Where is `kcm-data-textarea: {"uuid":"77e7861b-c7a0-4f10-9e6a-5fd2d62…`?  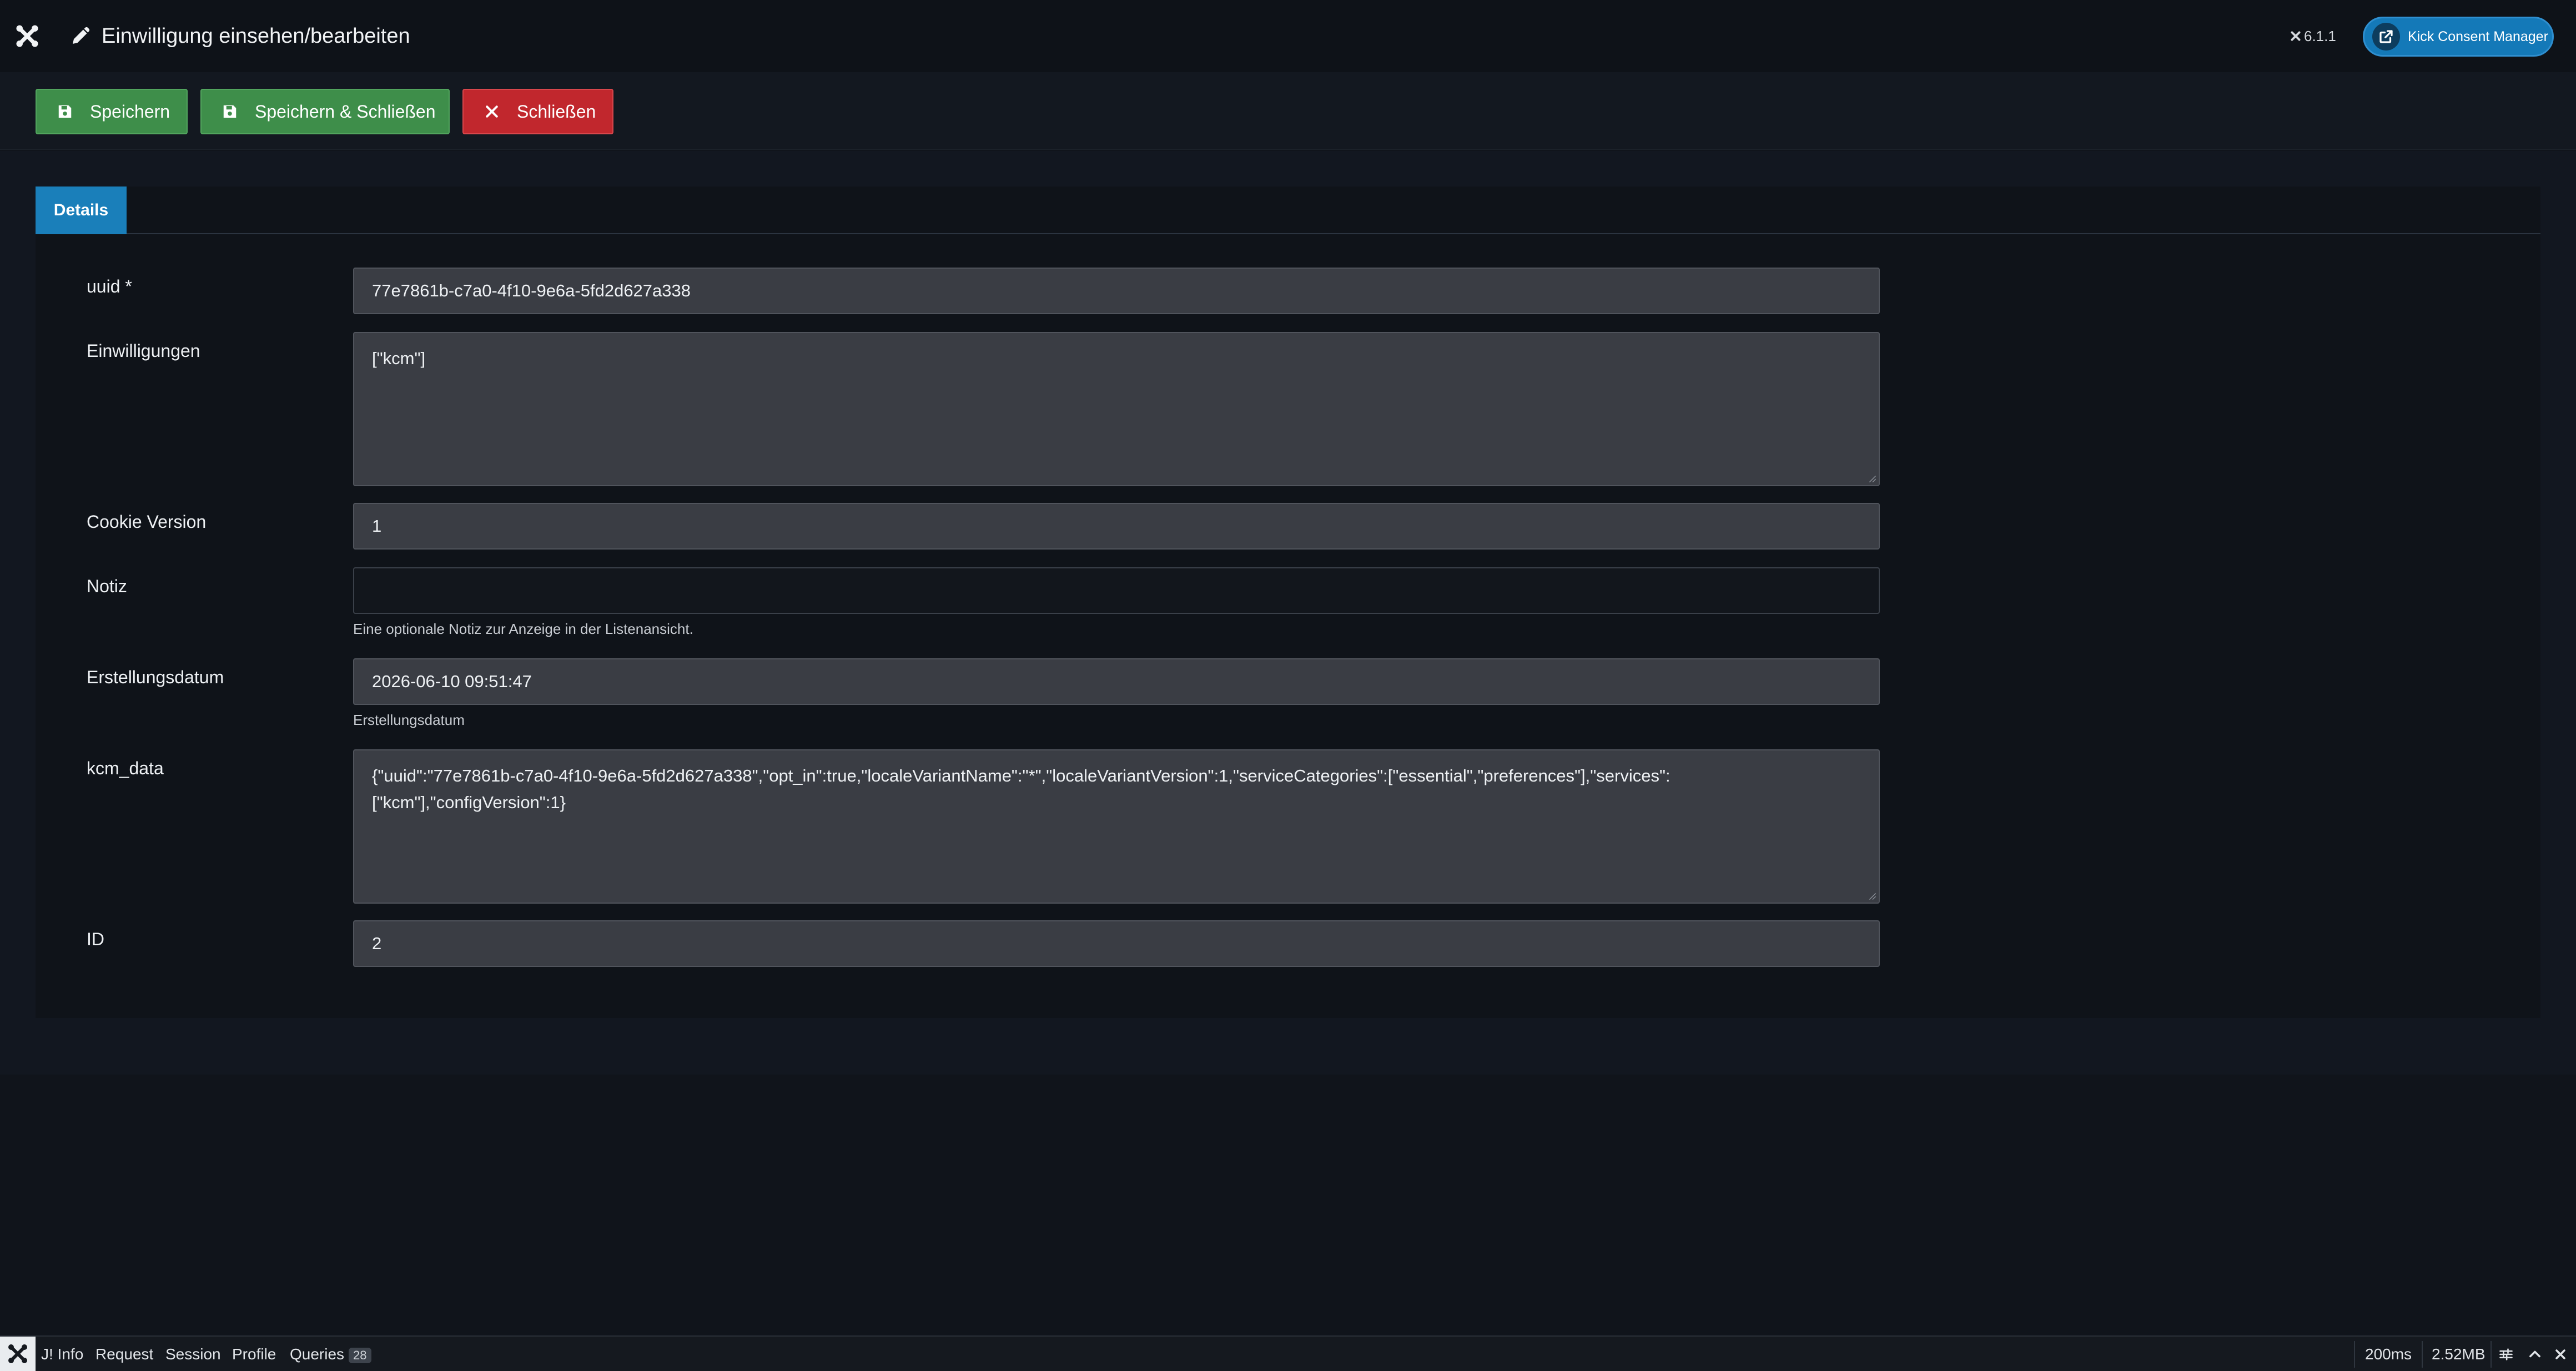
kcm-data-textarea: {"uuid":"77e7861b-c7a0-4f10-9e6a-5fd2d62… is located at coordinates (1116, 826).